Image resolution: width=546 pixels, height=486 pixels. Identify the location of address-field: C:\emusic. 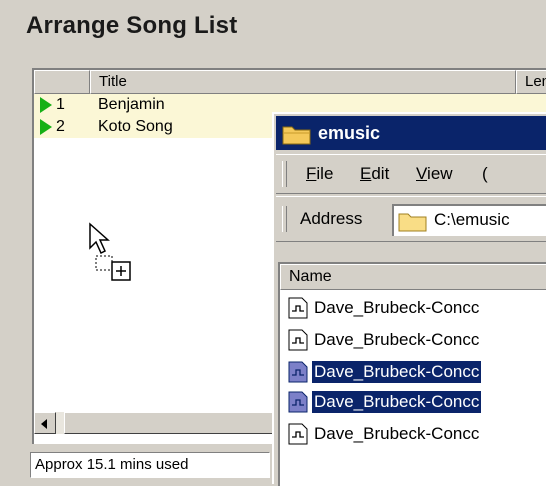
(469, 220).